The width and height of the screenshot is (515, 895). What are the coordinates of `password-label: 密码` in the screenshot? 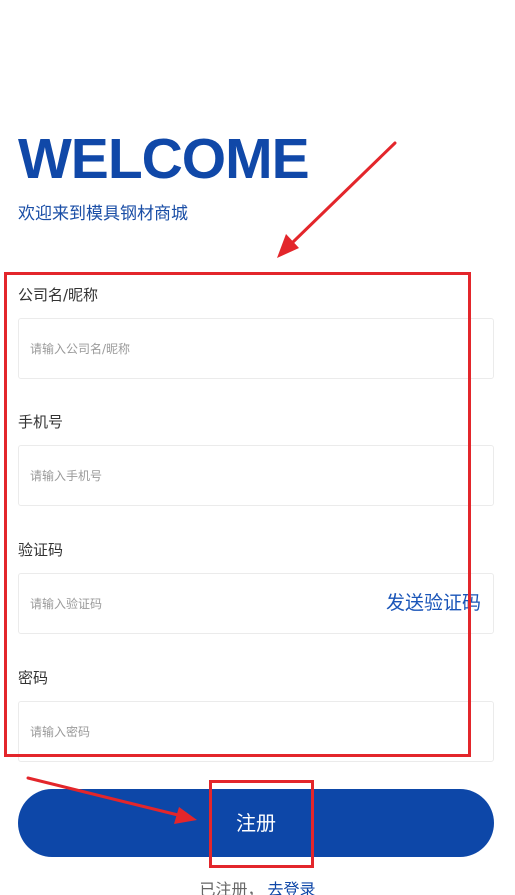 It's located at (33, 678).